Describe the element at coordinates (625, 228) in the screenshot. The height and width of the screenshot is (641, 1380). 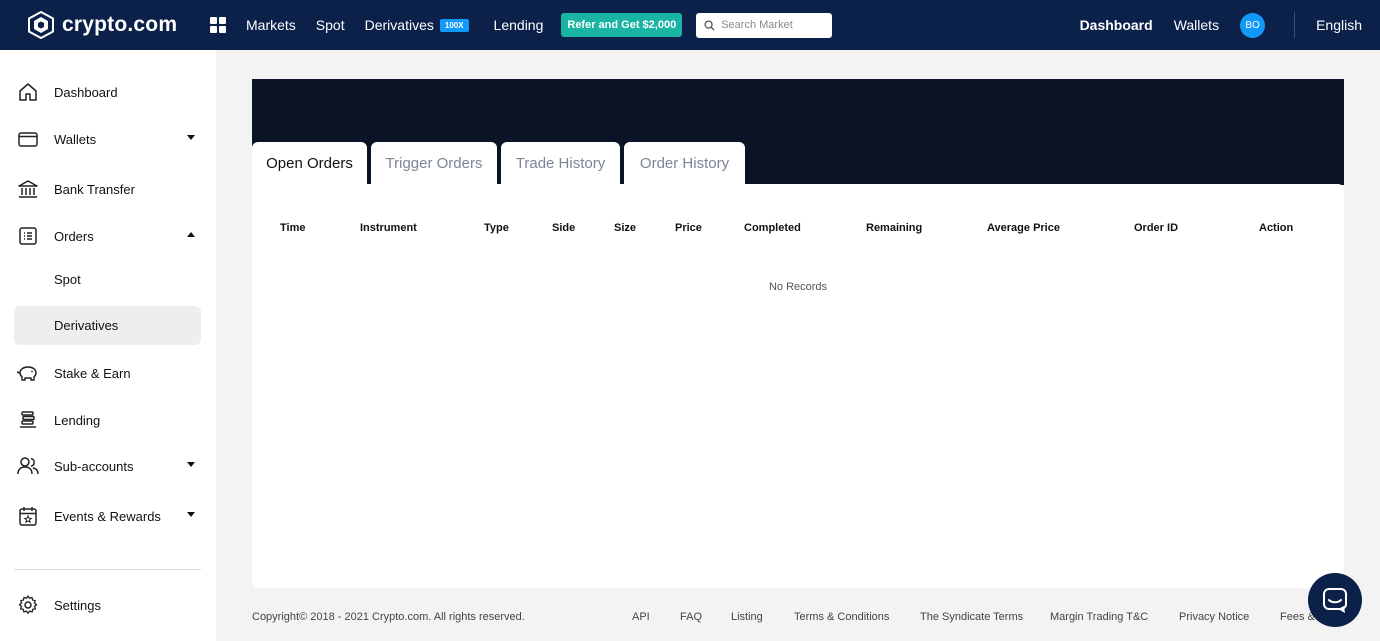
I see `column-header-size: Size` at that location.